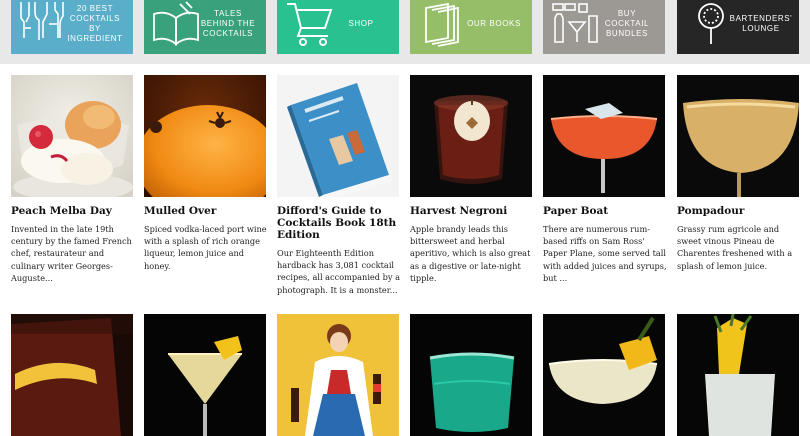 The width and height of the screenshot is (810, 436). Describe the element at coordinates (472, 211) in the screenshot. I see `card-title: Harvest Negroni` at that location.